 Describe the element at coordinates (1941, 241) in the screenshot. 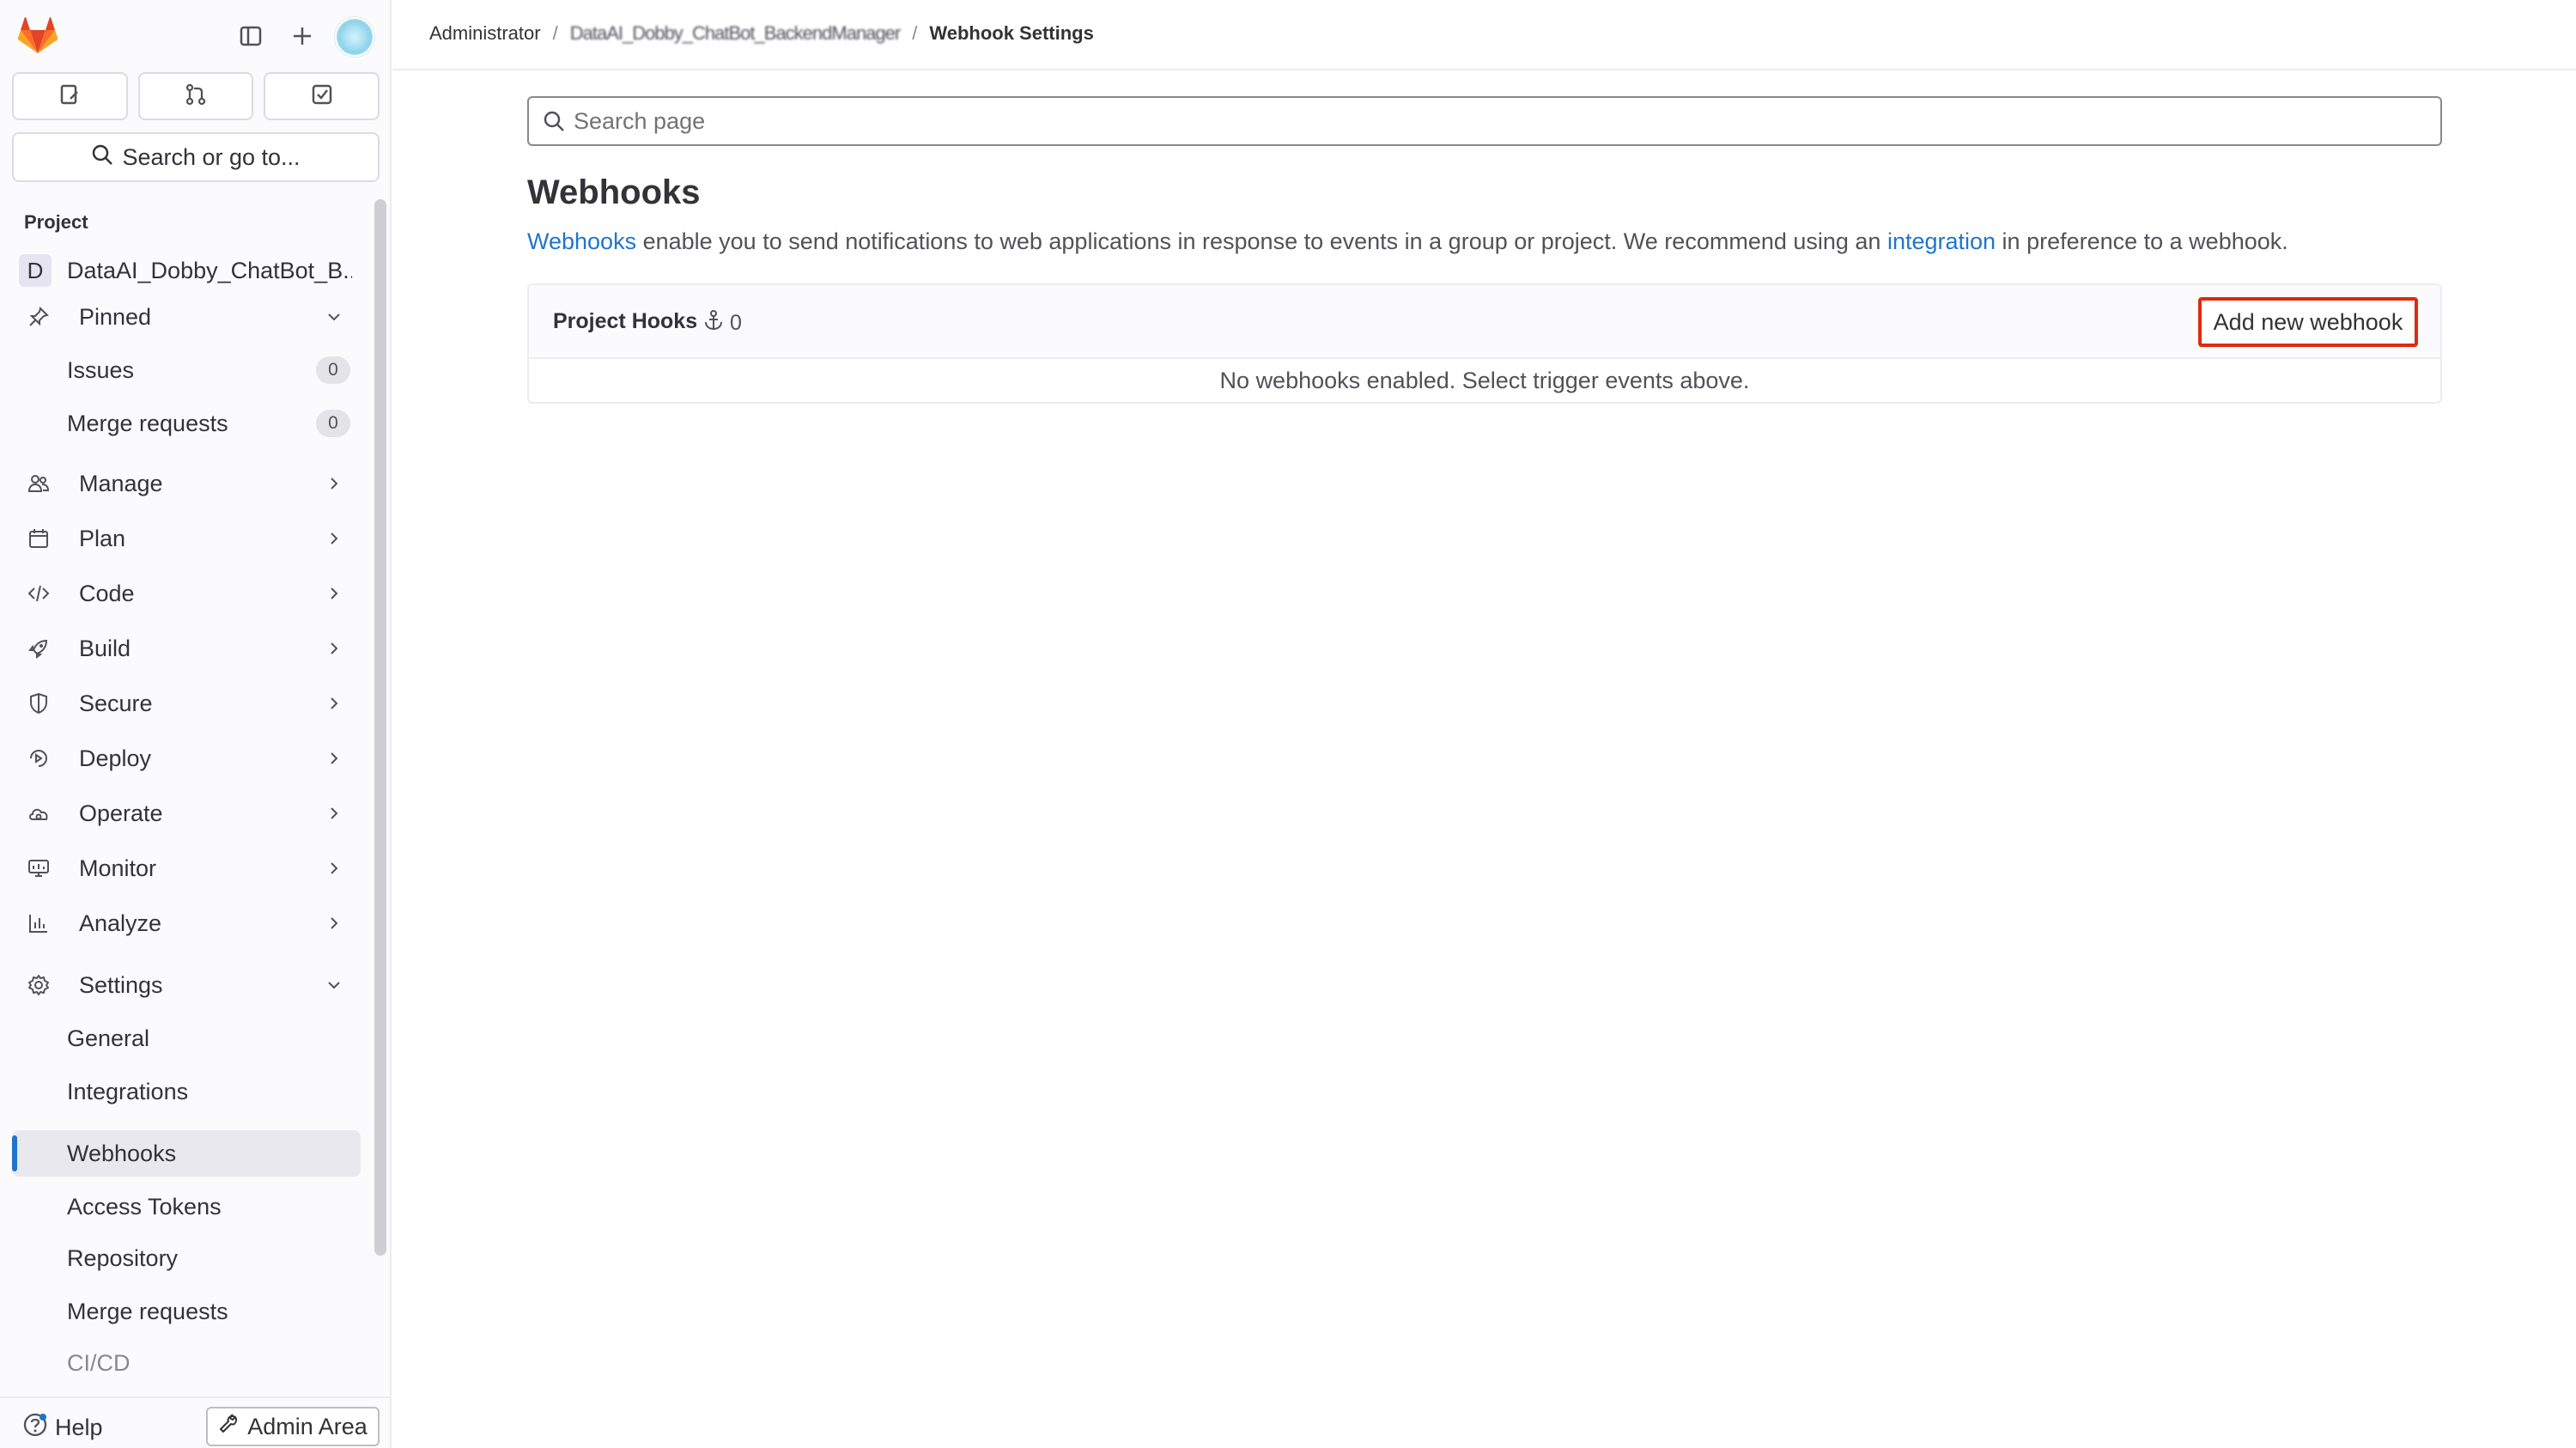

I see `integration-link: integration` at that location.